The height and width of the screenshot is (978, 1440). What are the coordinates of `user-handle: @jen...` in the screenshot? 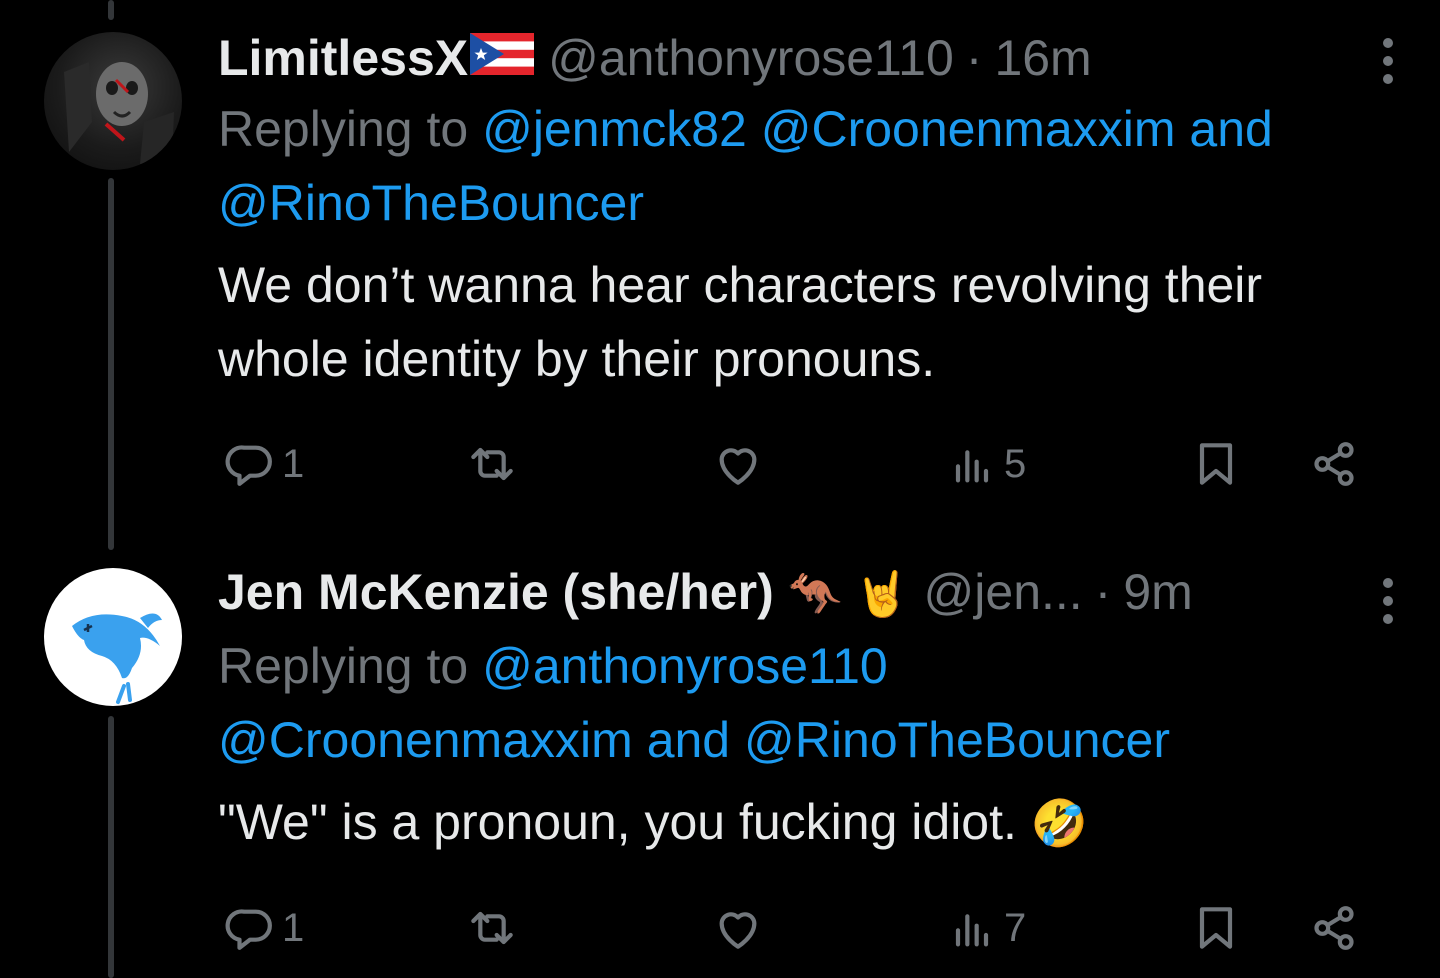 It's located at (1003, 592).